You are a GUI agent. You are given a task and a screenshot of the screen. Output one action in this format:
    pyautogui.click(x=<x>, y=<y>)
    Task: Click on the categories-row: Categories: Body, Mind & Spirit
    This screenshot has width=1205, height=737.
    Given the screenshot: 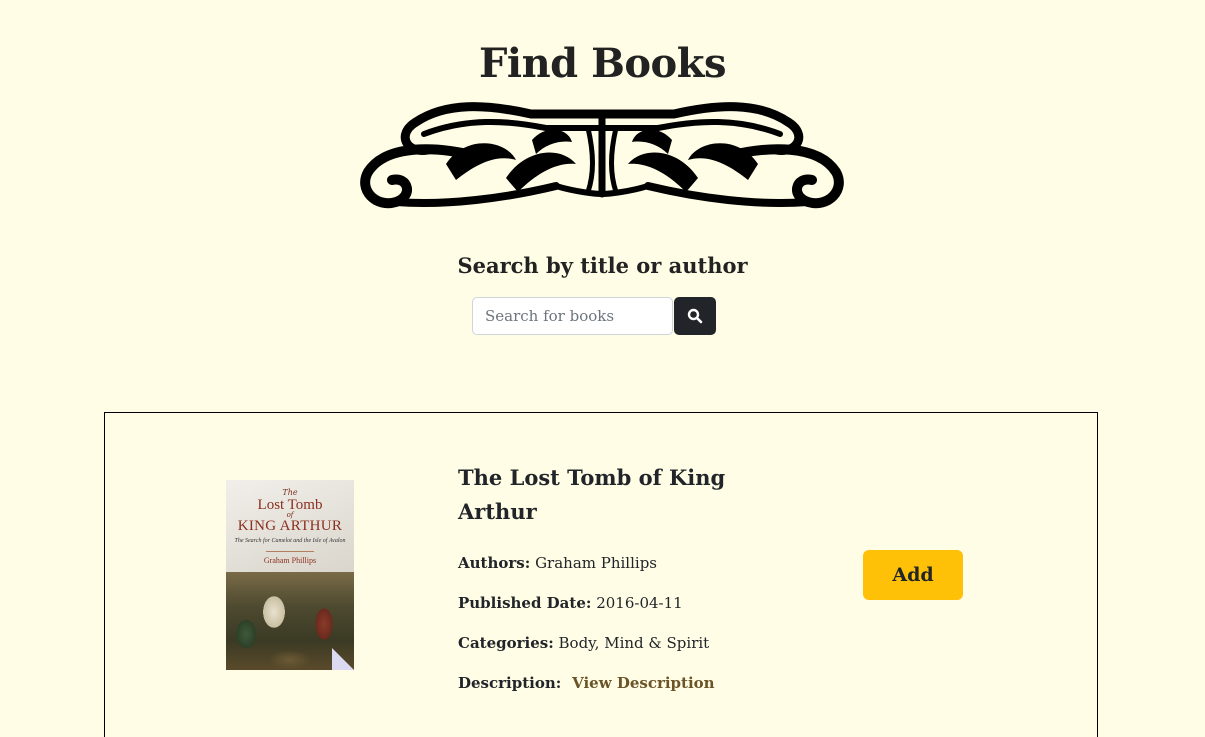 What is the action you would take?
    pyautogui.click(x=593, y=643)
    